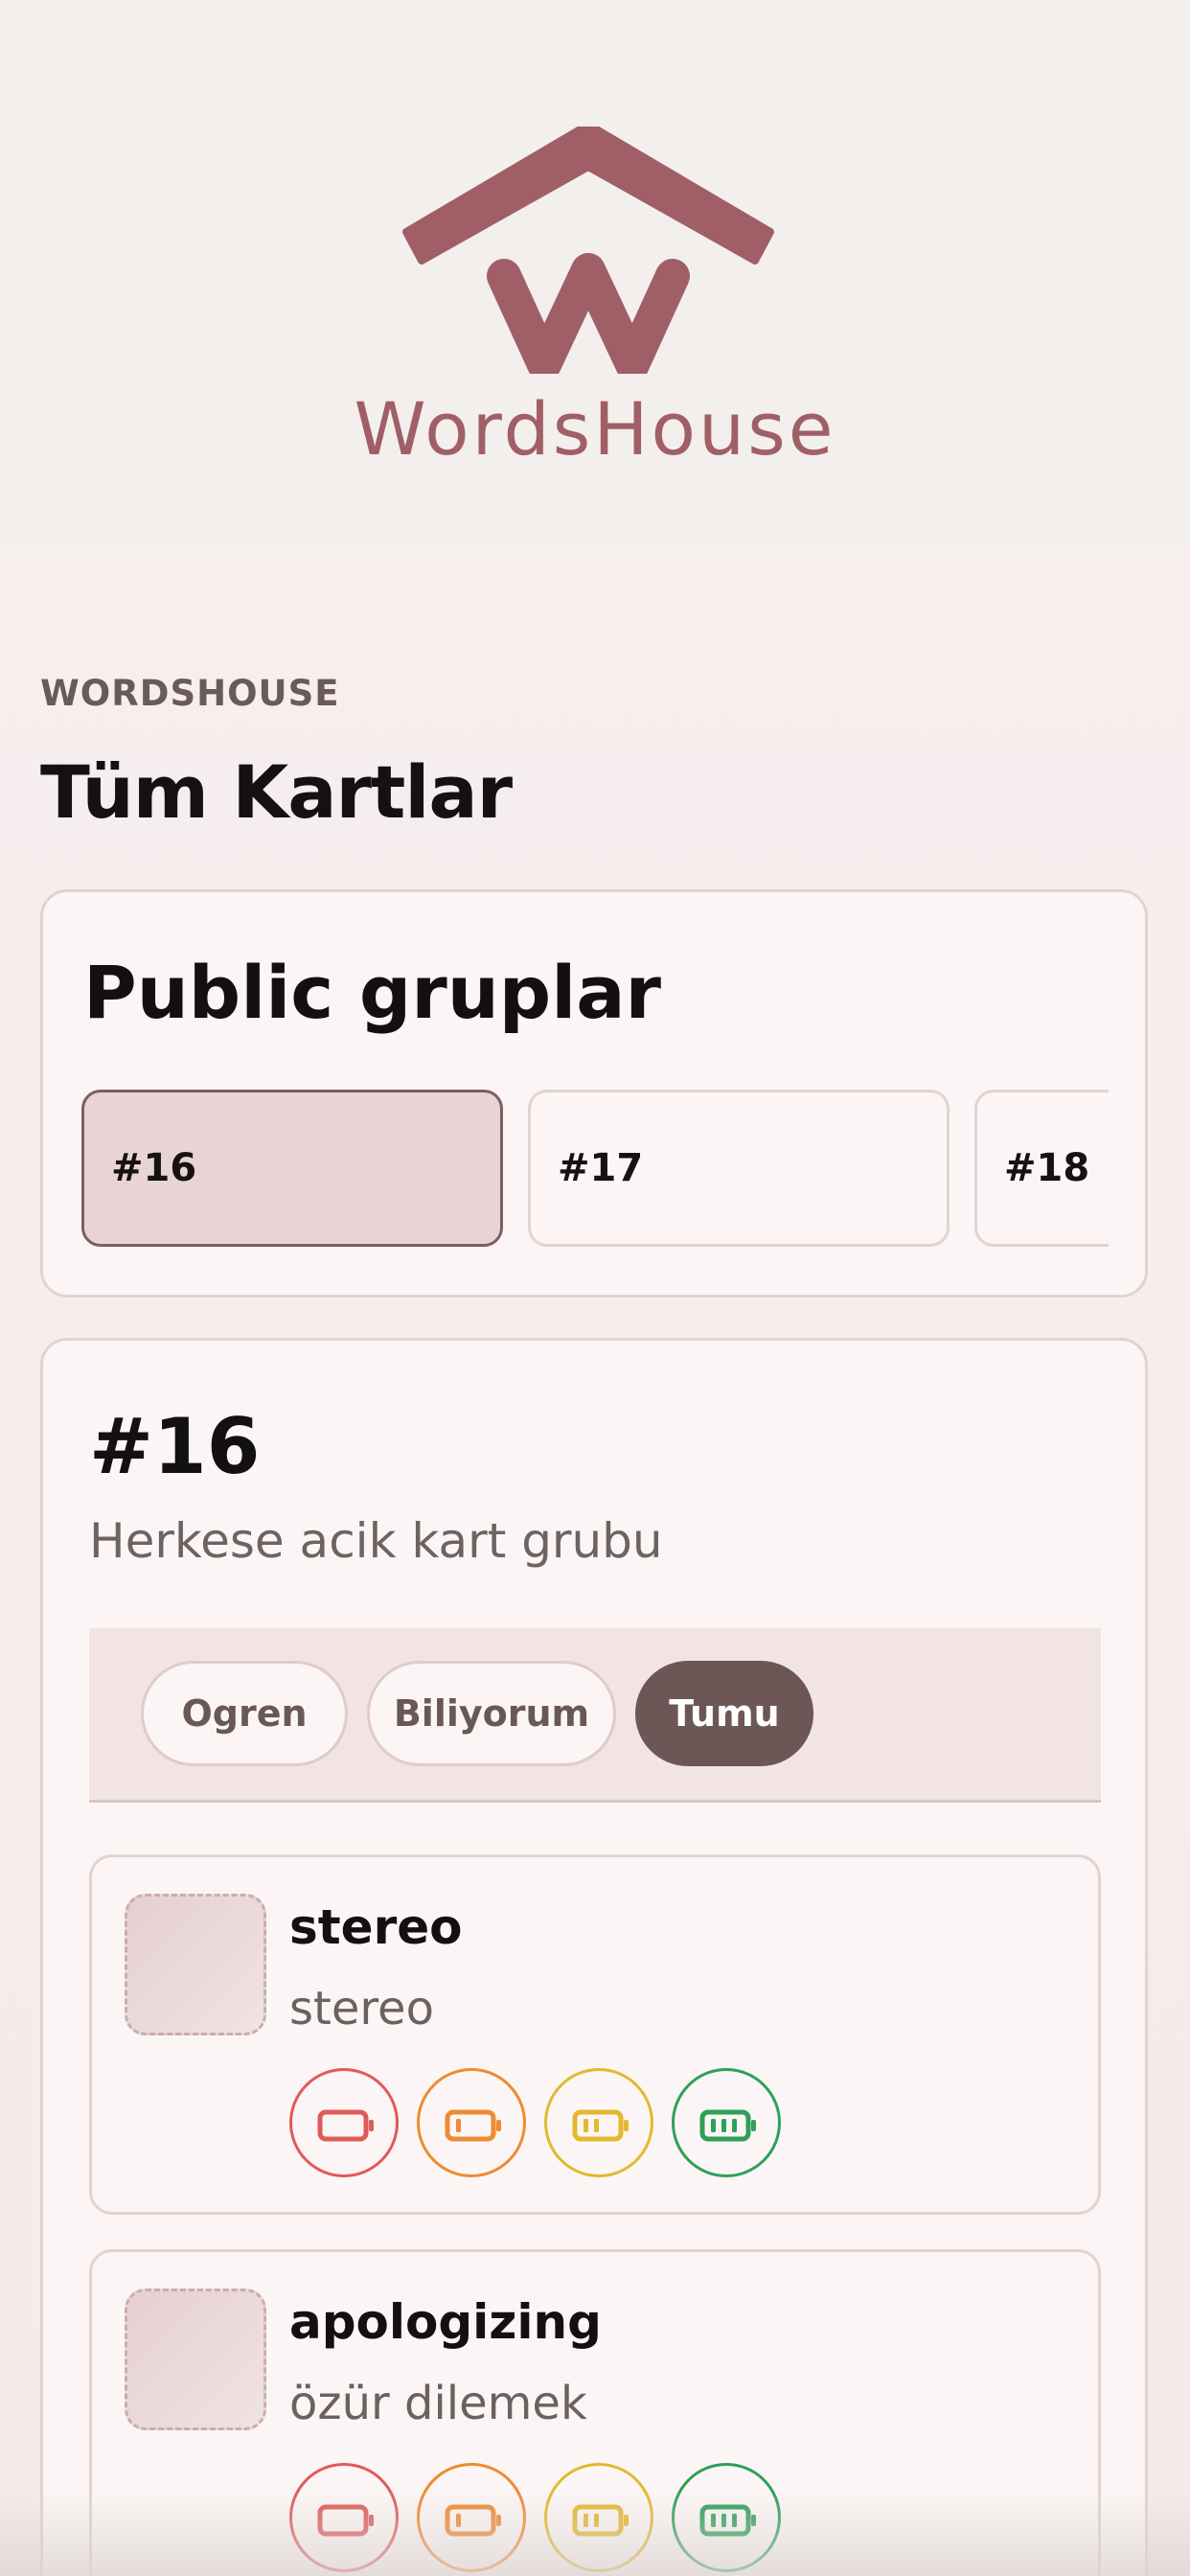 The height and width of the screenshot is (2576, 1190). What do you see at coordinates (595, 2533) in the screenshot?
I see `bottom-fade` at bounding box center [595, 2533].